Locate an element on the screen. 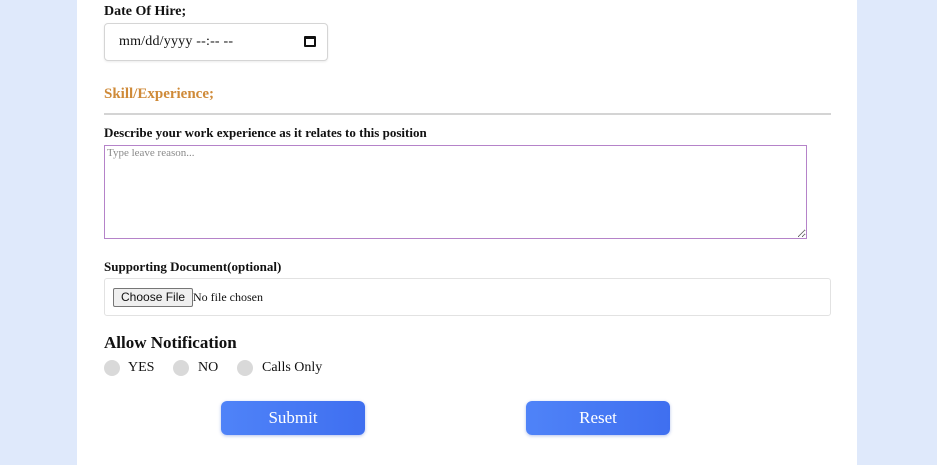 The height and width of the screenshot is (465, 937). skill-experience-heading: Skill/Experience; is located at coordinates (159, 94).